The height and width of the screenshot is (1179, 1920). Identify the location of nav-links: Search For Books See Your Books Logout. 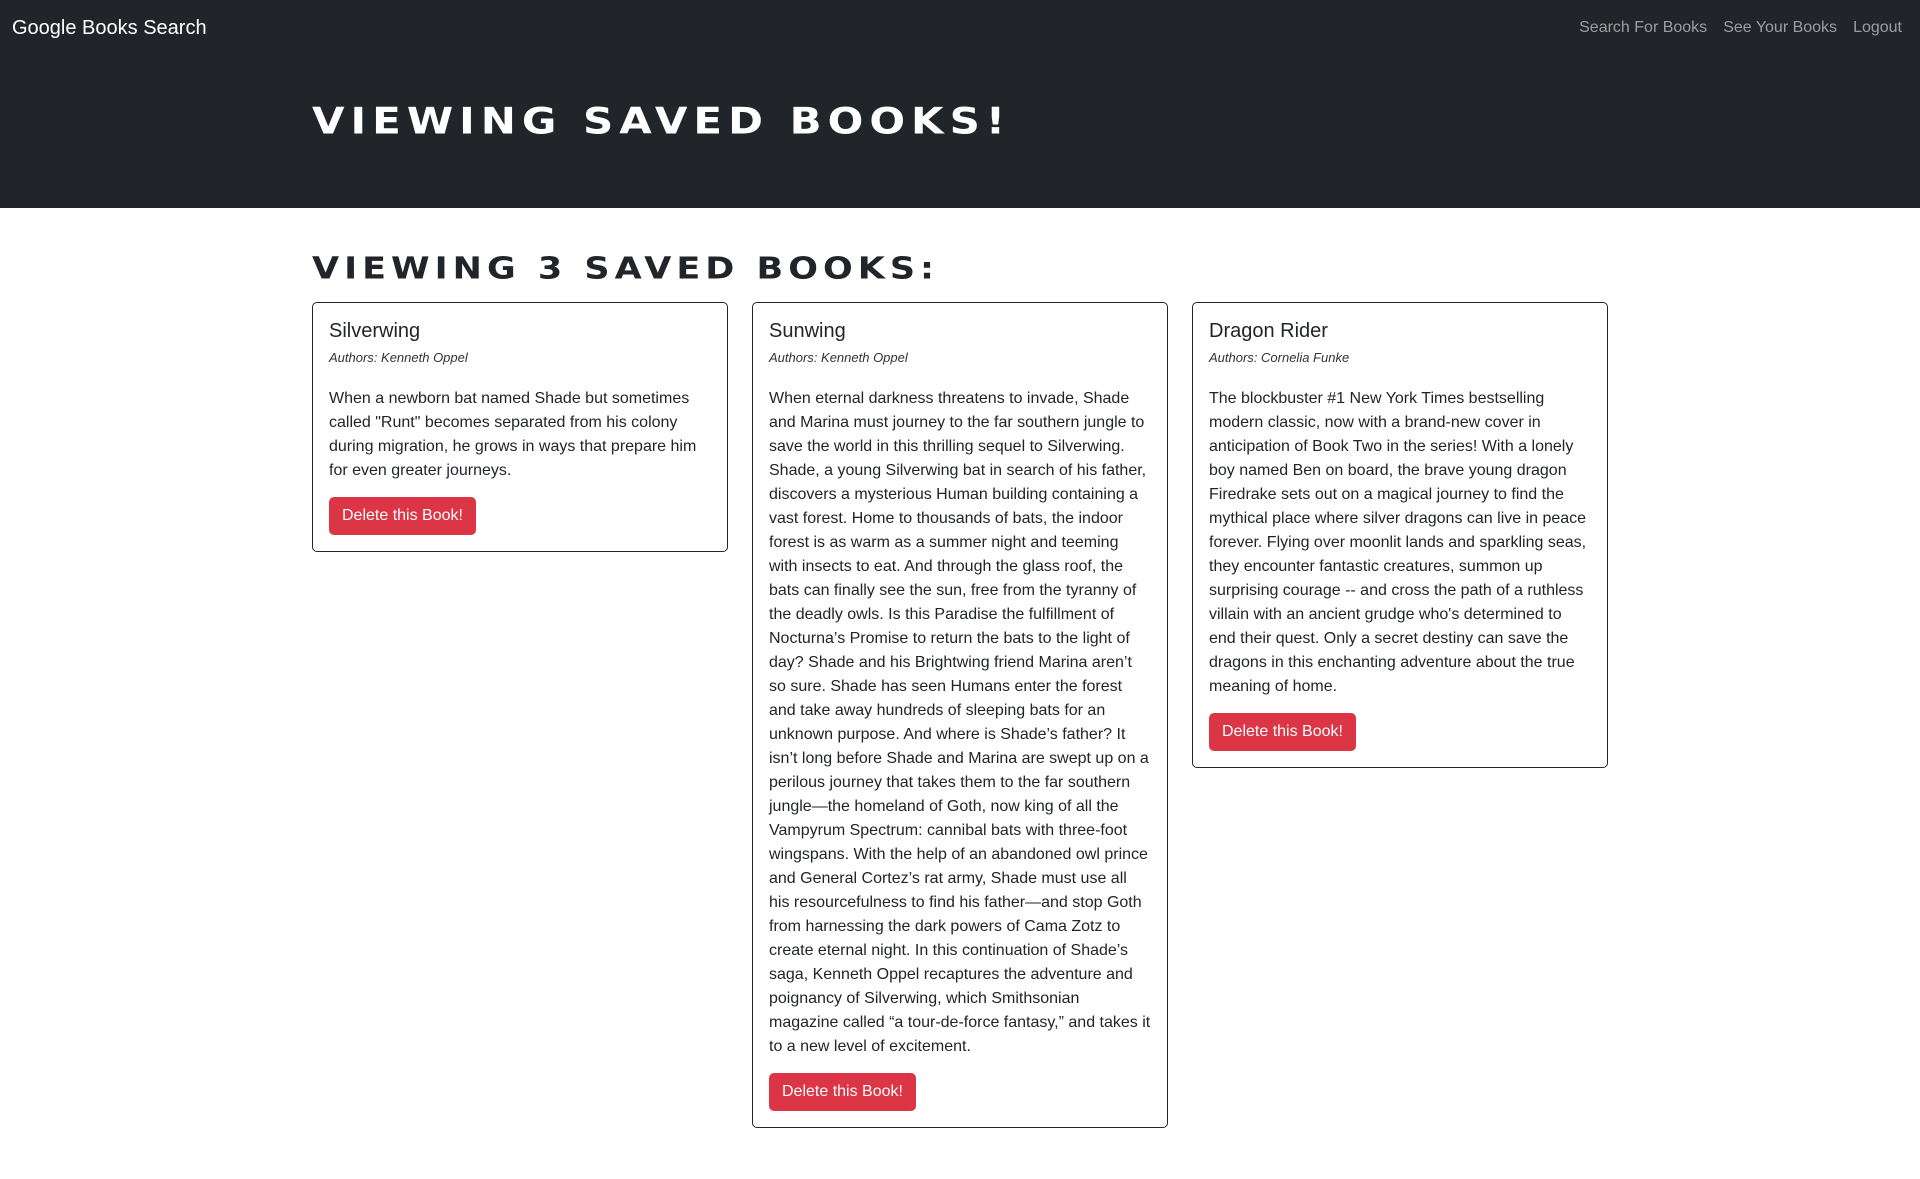
(1739, 28).